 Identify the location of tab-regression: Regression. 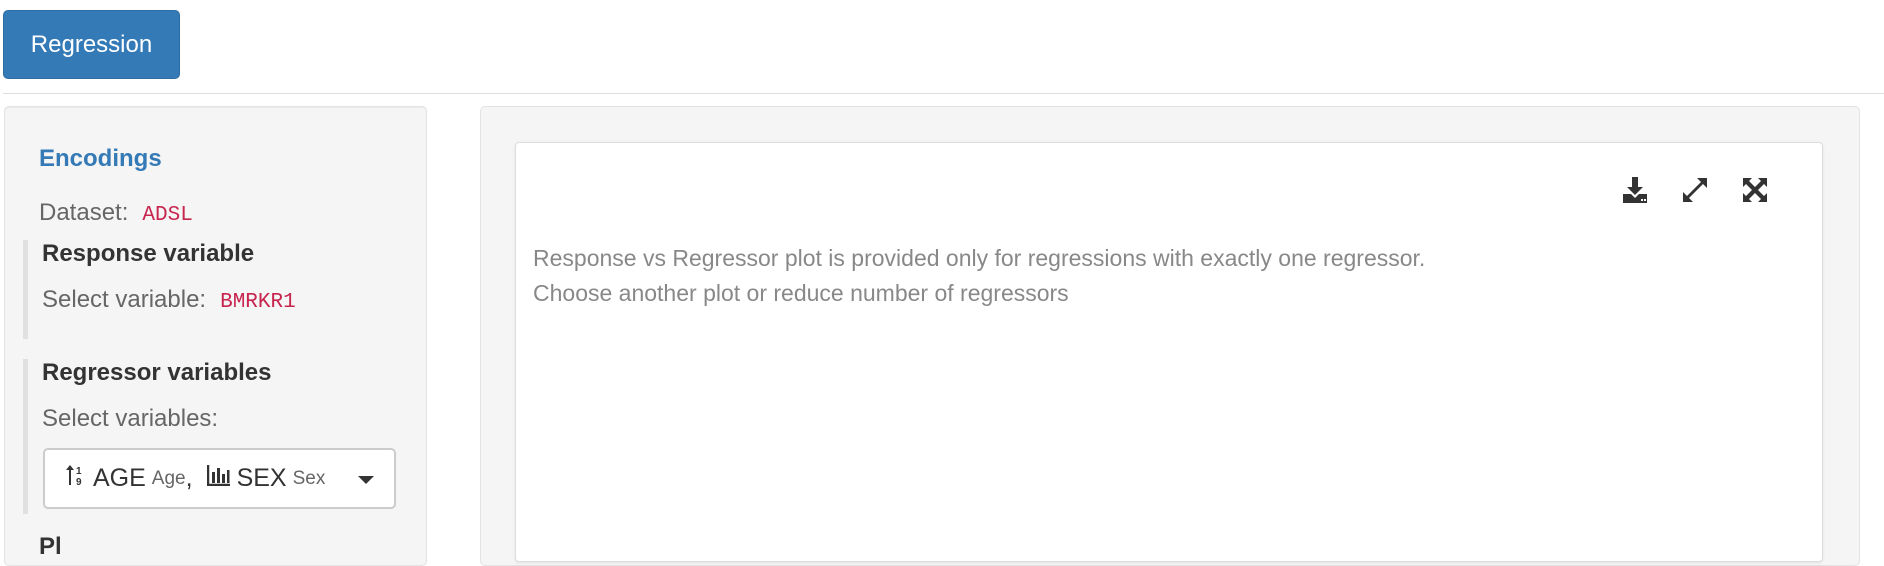
(91, 44).